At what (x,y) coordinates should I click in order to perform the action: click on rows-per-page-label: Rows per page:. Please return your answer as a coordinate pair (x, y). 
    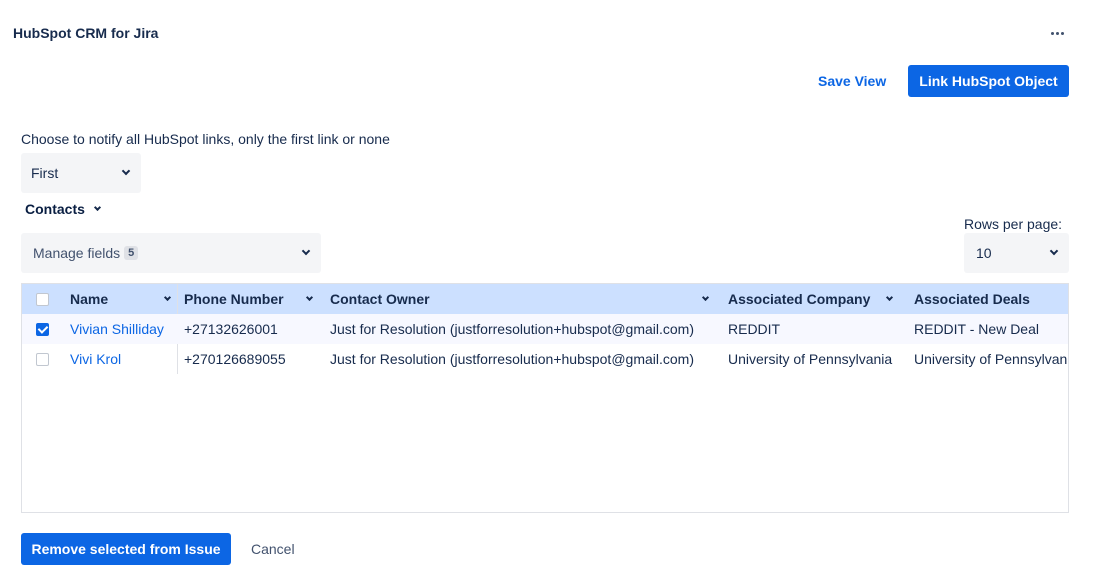
    Looking at the image, I should click on (1013, 224).